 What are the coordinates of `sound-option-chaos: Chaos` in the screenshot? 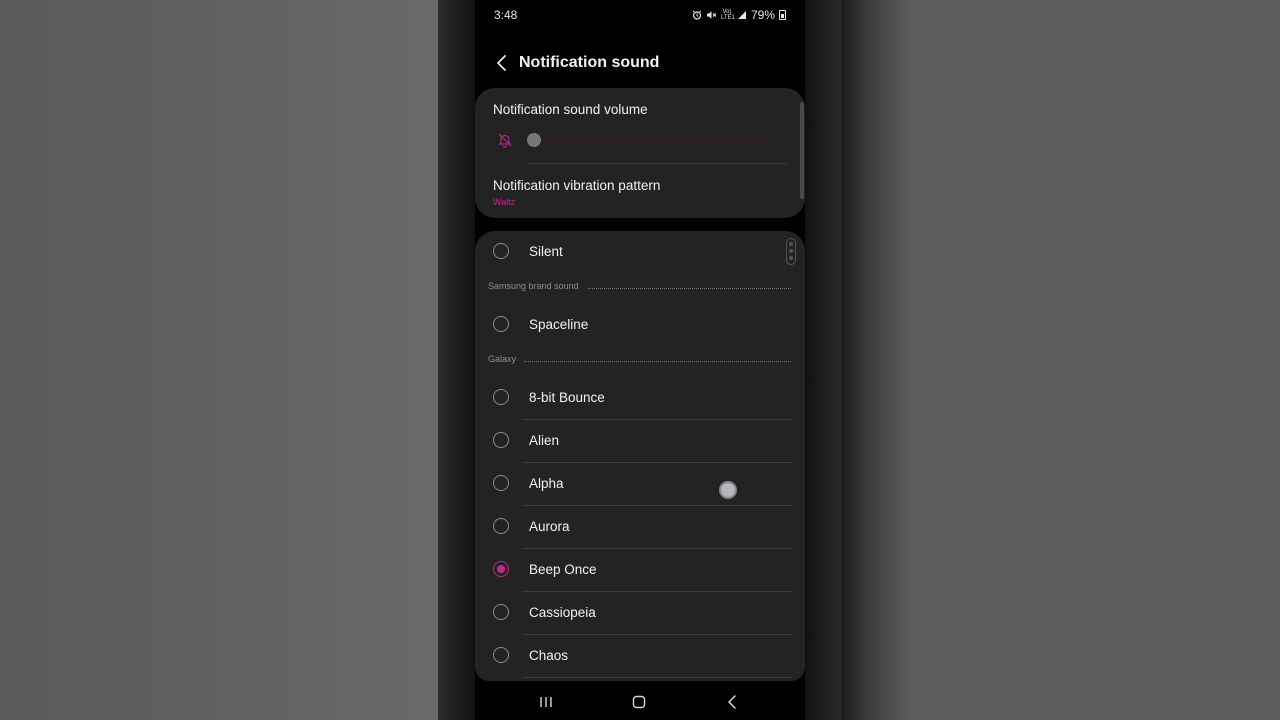 It's located at (640, 656).